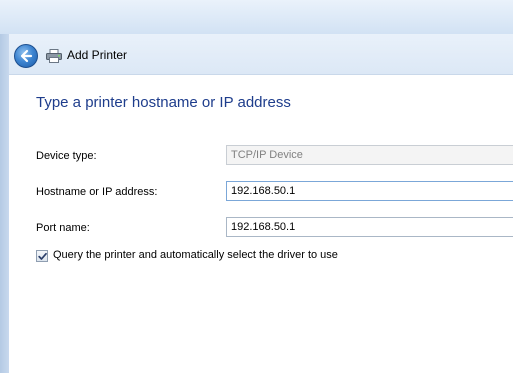  What do you see at coordinates (163, 102) in the screenshot?
I see `page-heading: Type a printer hostname or IP address` at bounding box center [163, 102].